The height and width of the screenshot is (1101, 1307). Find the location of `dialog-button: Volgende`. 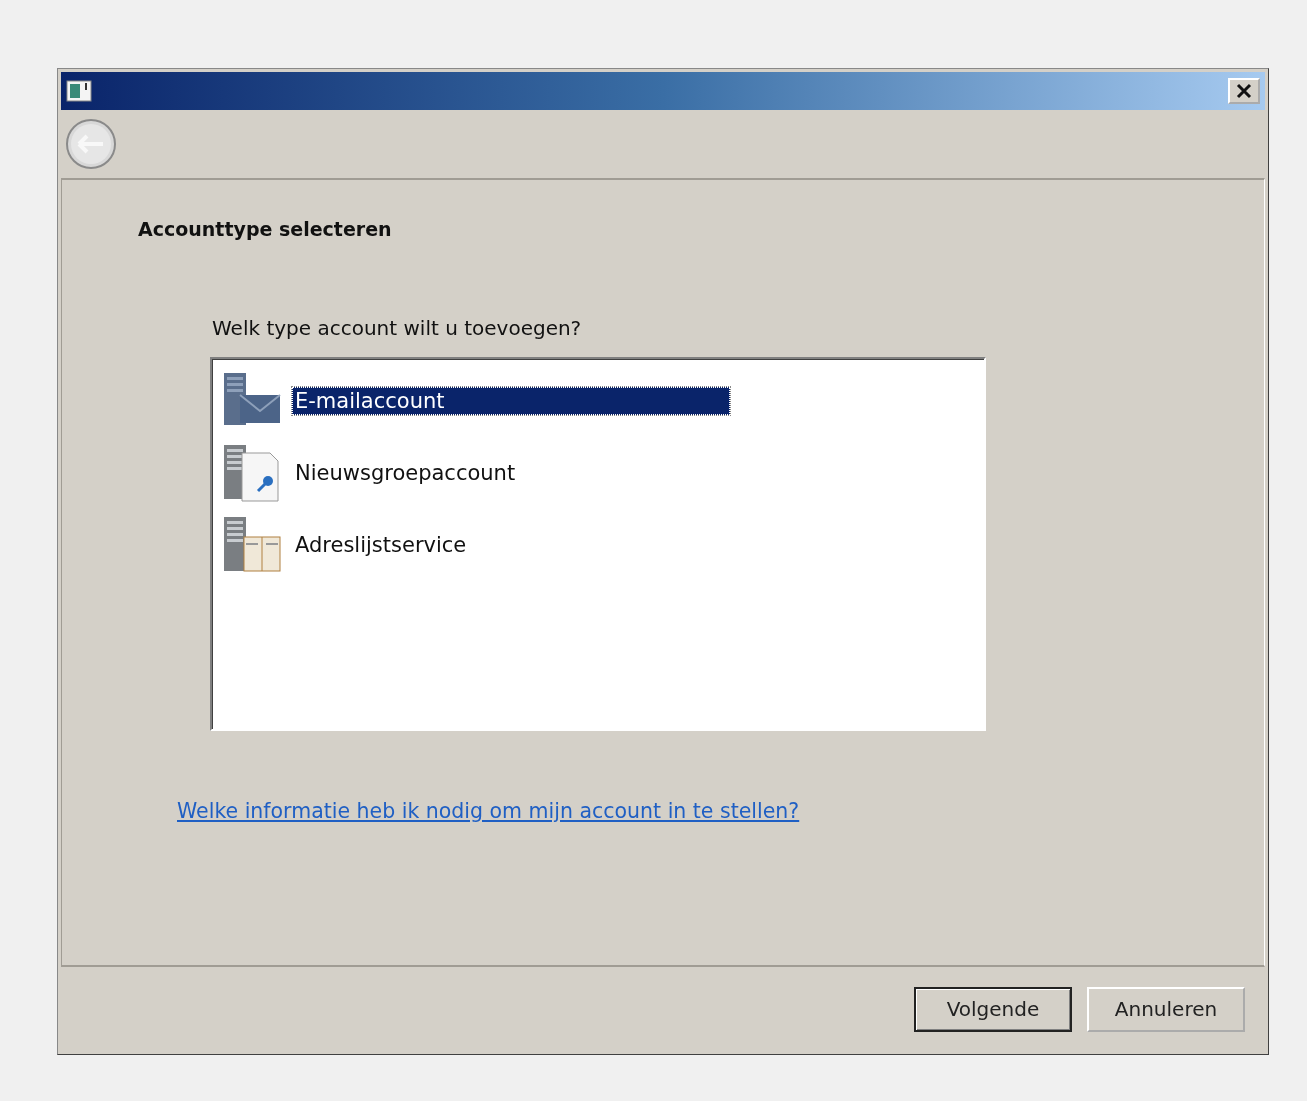

dialog-button: Volgende is located at coordinates (993, 1009).